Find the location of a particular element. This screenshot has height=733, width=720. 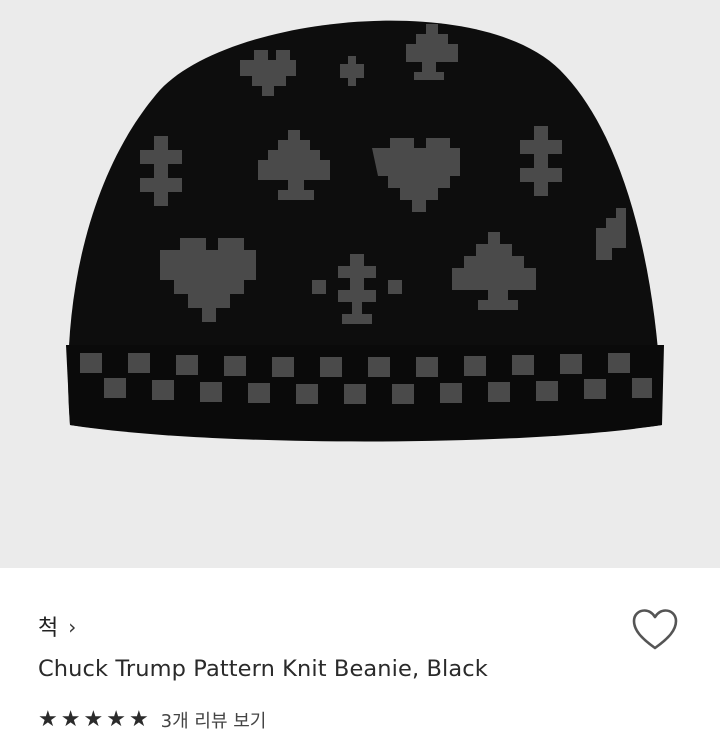

rating-row: ★ ★ ★ ★ ★ 3개 리뷰 보기 is located at coordinates (152, 720).